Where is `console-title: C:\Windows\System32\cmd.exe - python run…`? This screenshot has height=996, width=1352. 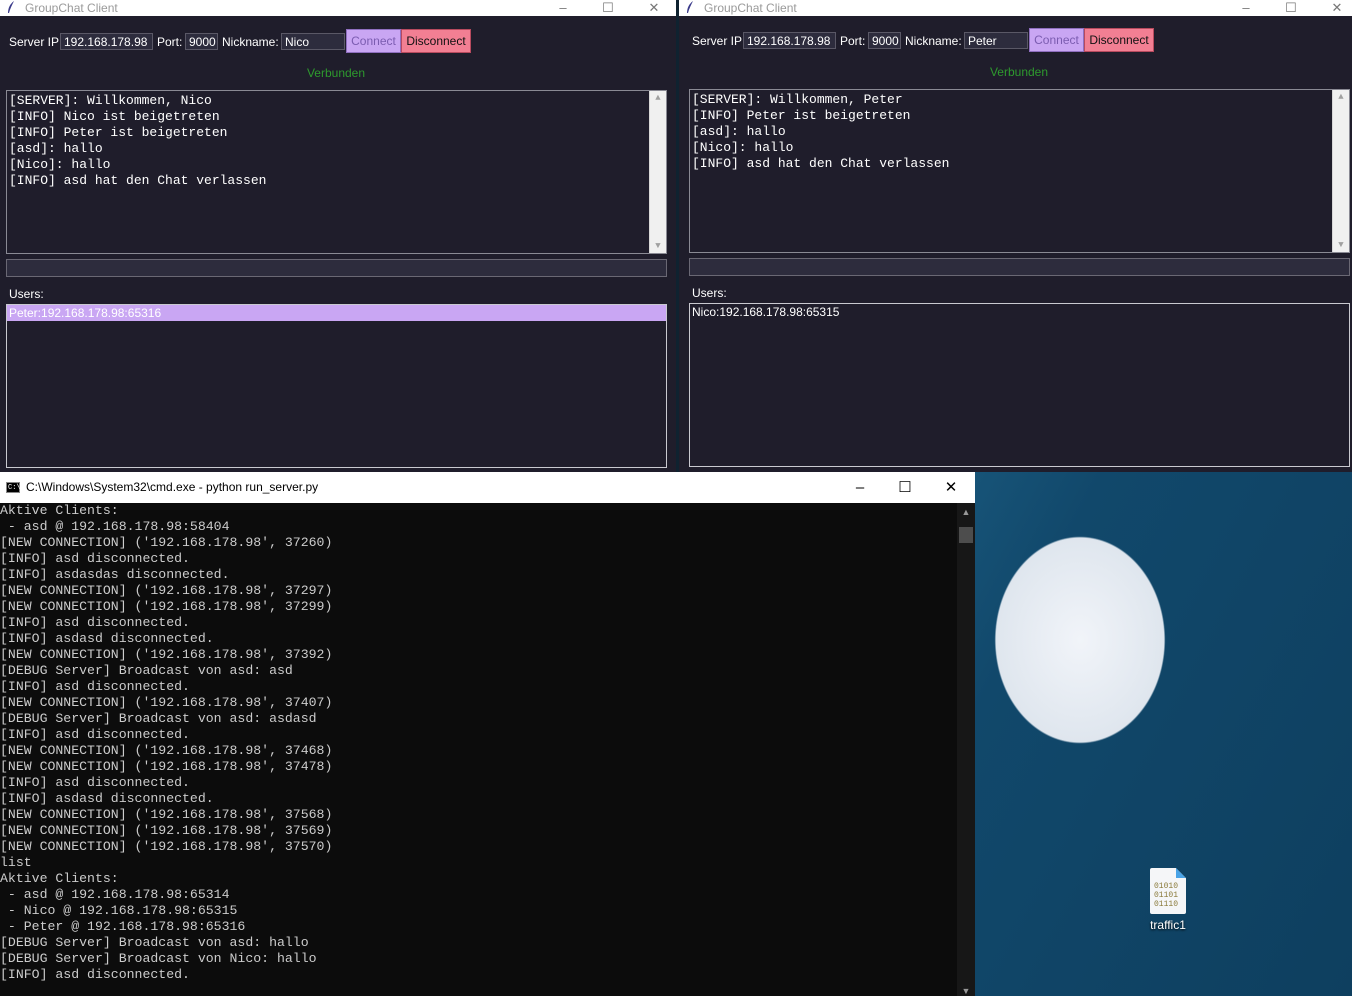 console-title: C:\Windows\System32\cmd.exe - python run… is located at coordinates (172, 487).